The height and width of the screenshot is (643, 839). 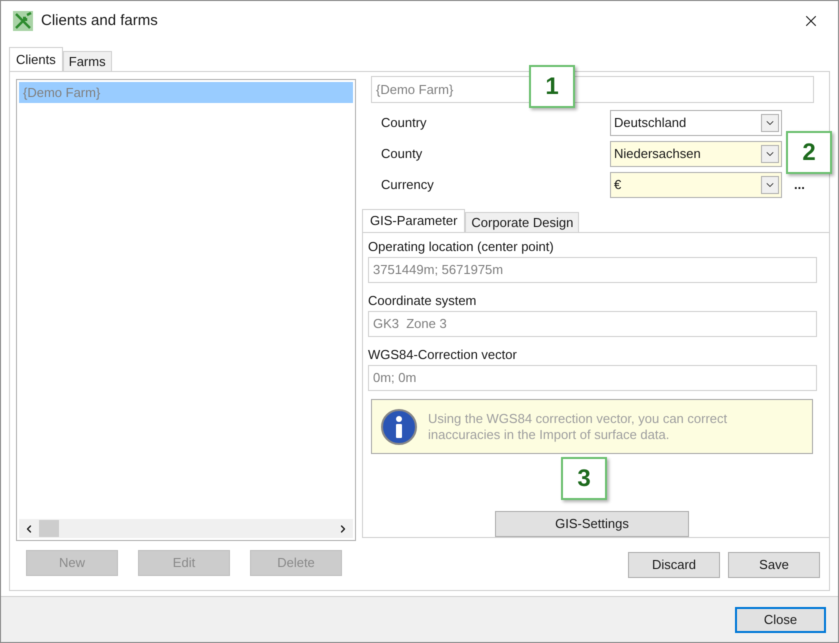 I want to click on action-button: Save, so click(x=774, y=565).